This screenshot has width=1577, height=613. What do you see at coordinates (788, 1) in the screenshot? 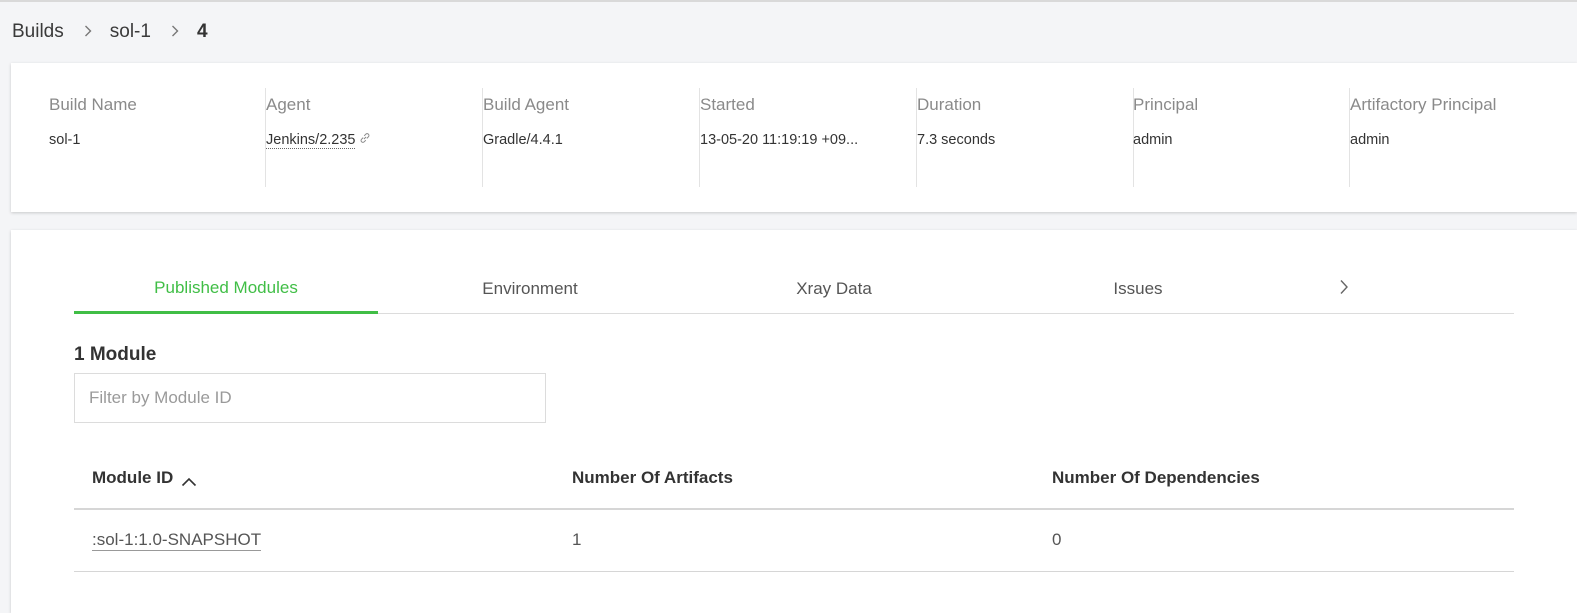
I see `top-border` at bounding box center [788, 1].